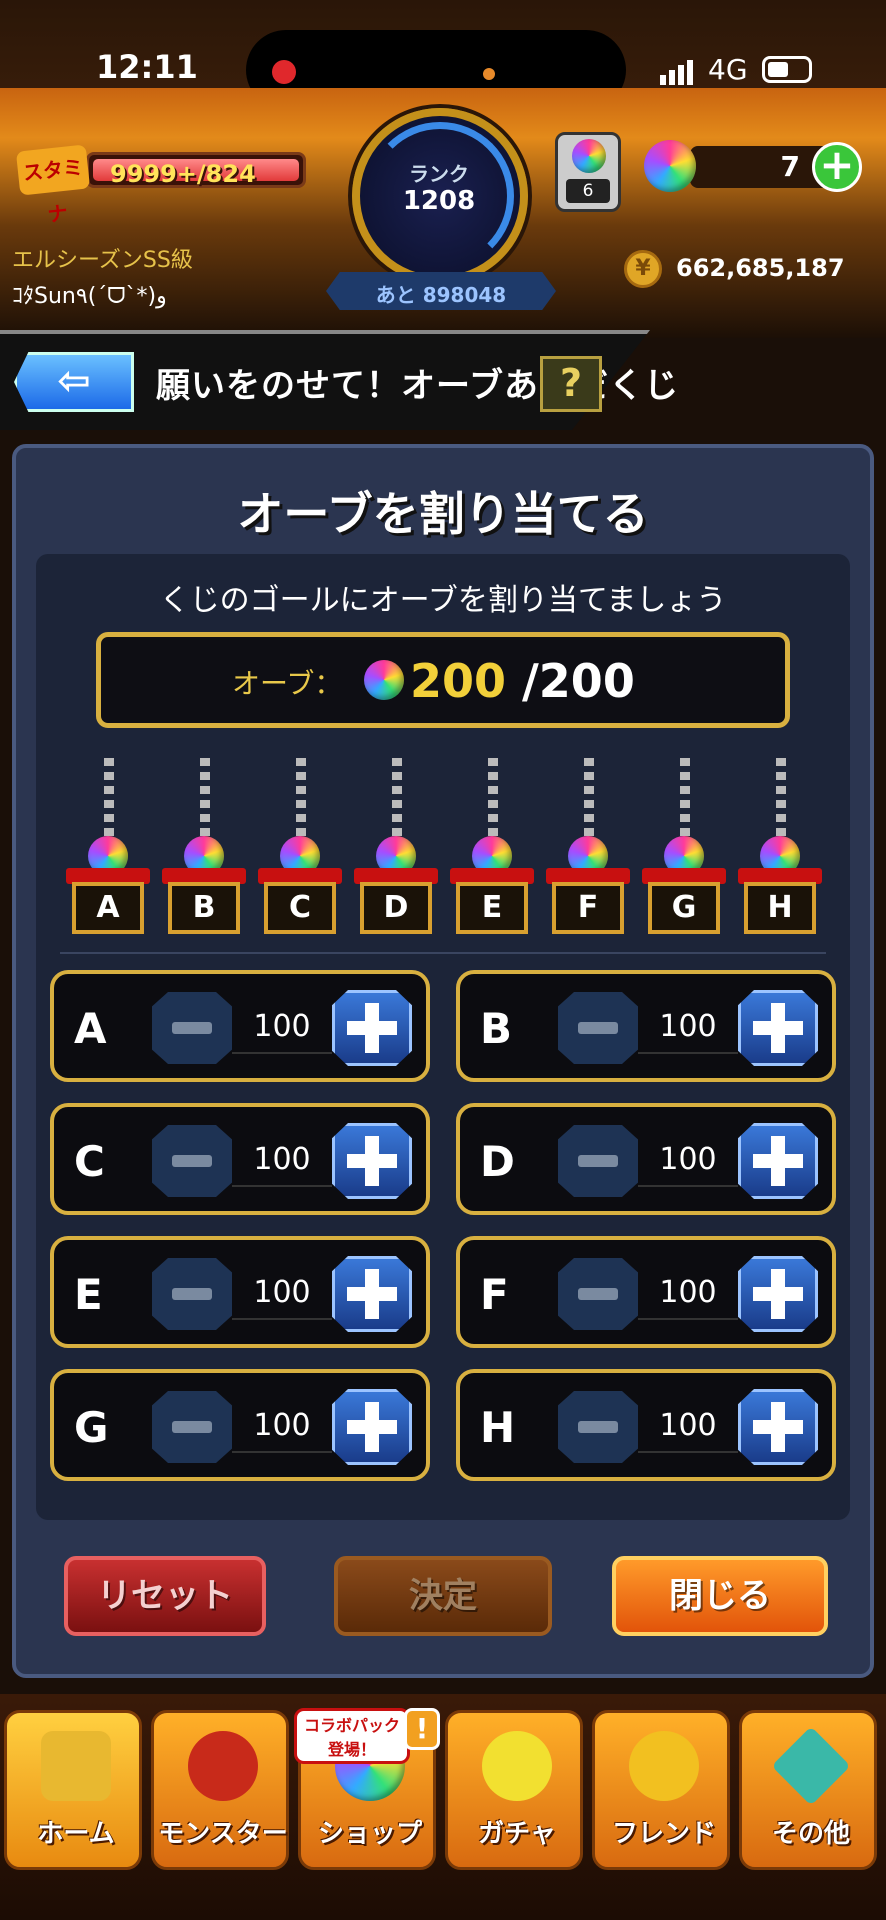  I want to click on close-button: 閉じる, so click(720, 1596).